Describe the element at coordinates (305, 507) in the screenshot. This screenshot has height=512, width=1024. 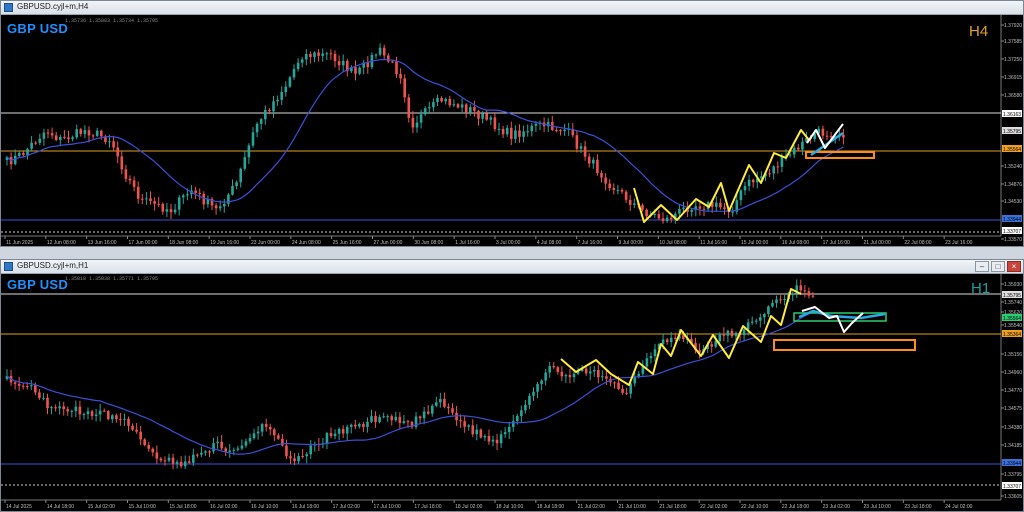
I see `time-label: 16 Jul 18:00` at that location.